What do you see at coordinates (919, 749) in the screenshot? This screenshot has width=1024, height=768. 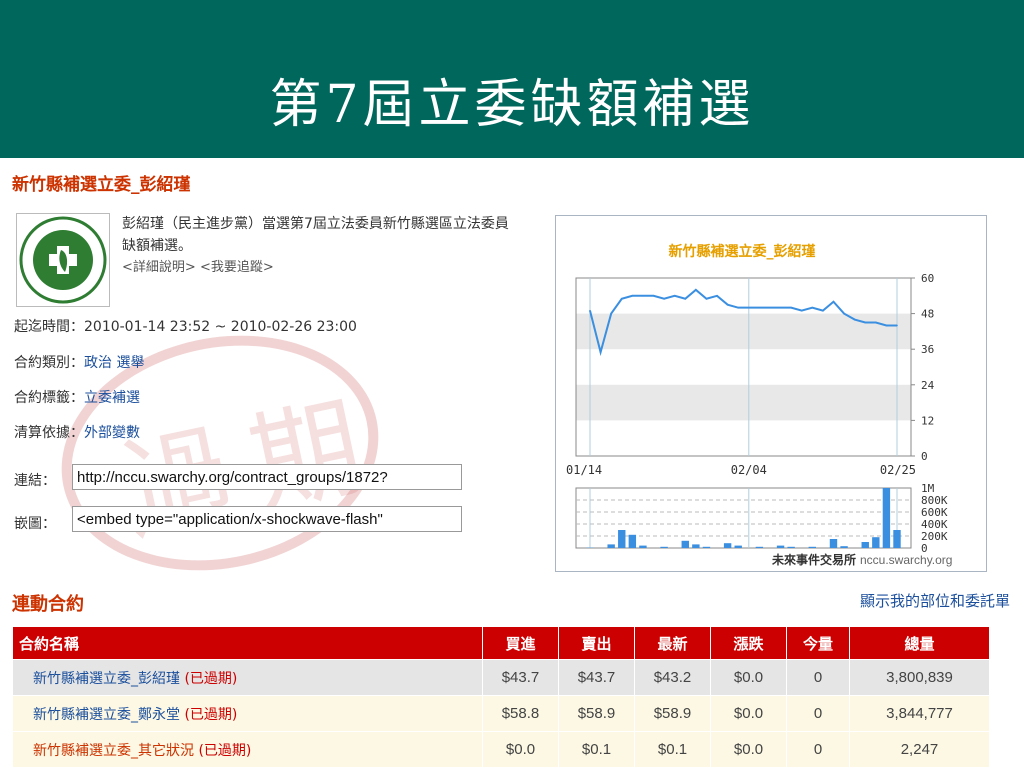 I see `total-cell: 2,247` at bounding box center [919, 749].